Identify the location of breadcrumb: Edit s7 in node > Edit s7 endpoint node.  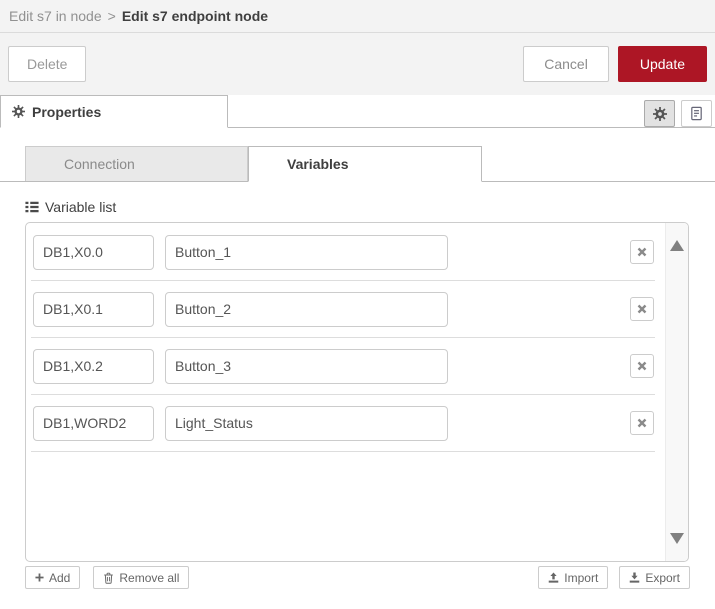
(357, 16).